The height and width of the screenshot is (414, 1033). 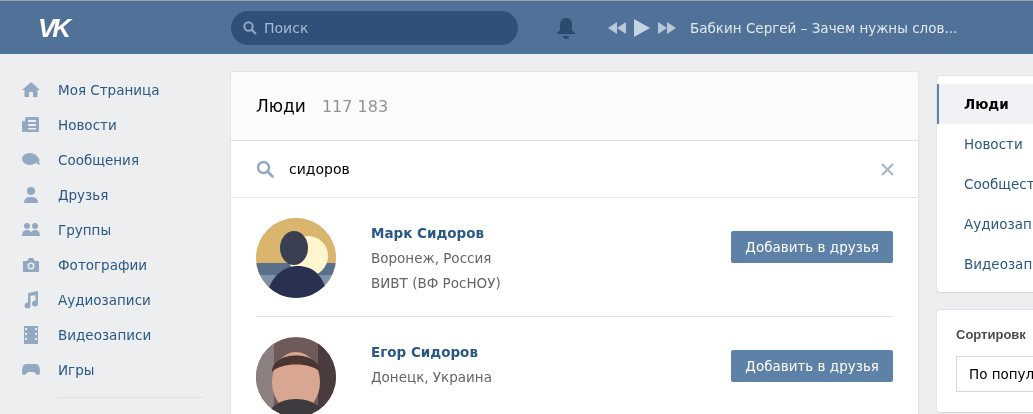 What do you see at coordinates (126, 89) in the screenshot?
I see `nav-item: Моя Страница` at bounding box center [126, 89].